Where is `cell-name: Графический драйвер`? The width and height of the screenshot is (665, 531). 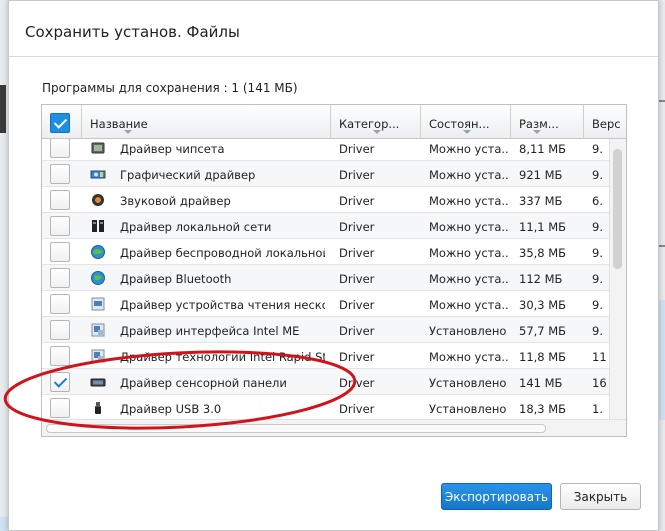
cell-name: Графический драйвер is located at coordinates (188, 175).